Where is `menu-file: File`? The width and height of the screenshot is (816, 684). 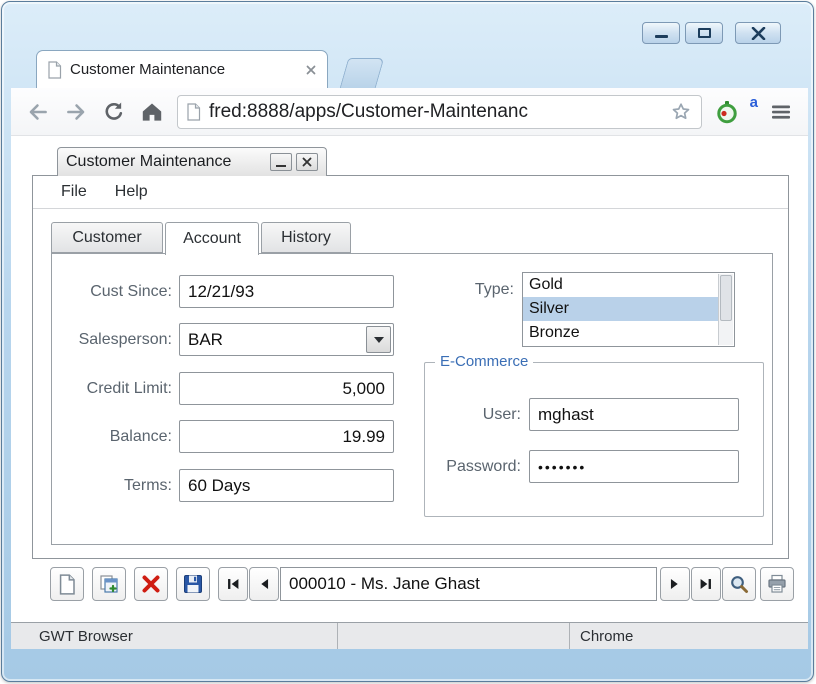 menu-file: File is located at coordinates (74, 192).